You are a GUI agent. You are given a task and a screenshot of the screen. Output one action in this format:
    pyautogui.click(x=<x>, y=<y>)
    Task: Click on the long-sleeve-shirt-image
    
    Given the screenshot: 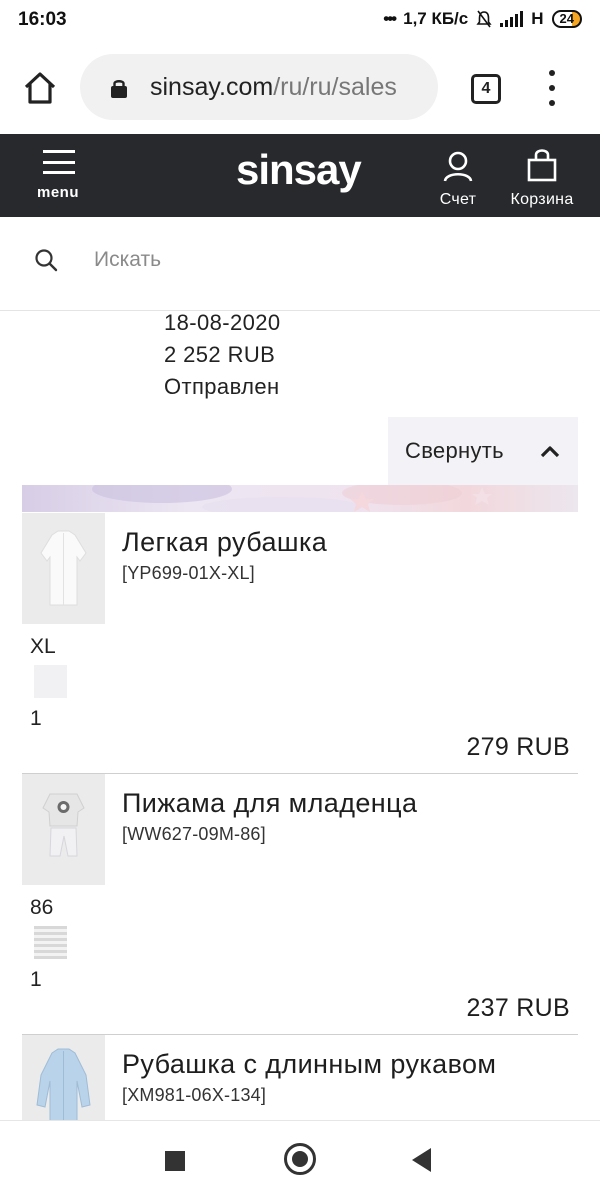 What is the action you would take?
    pyautogui.click(x=63, y=1077)
    